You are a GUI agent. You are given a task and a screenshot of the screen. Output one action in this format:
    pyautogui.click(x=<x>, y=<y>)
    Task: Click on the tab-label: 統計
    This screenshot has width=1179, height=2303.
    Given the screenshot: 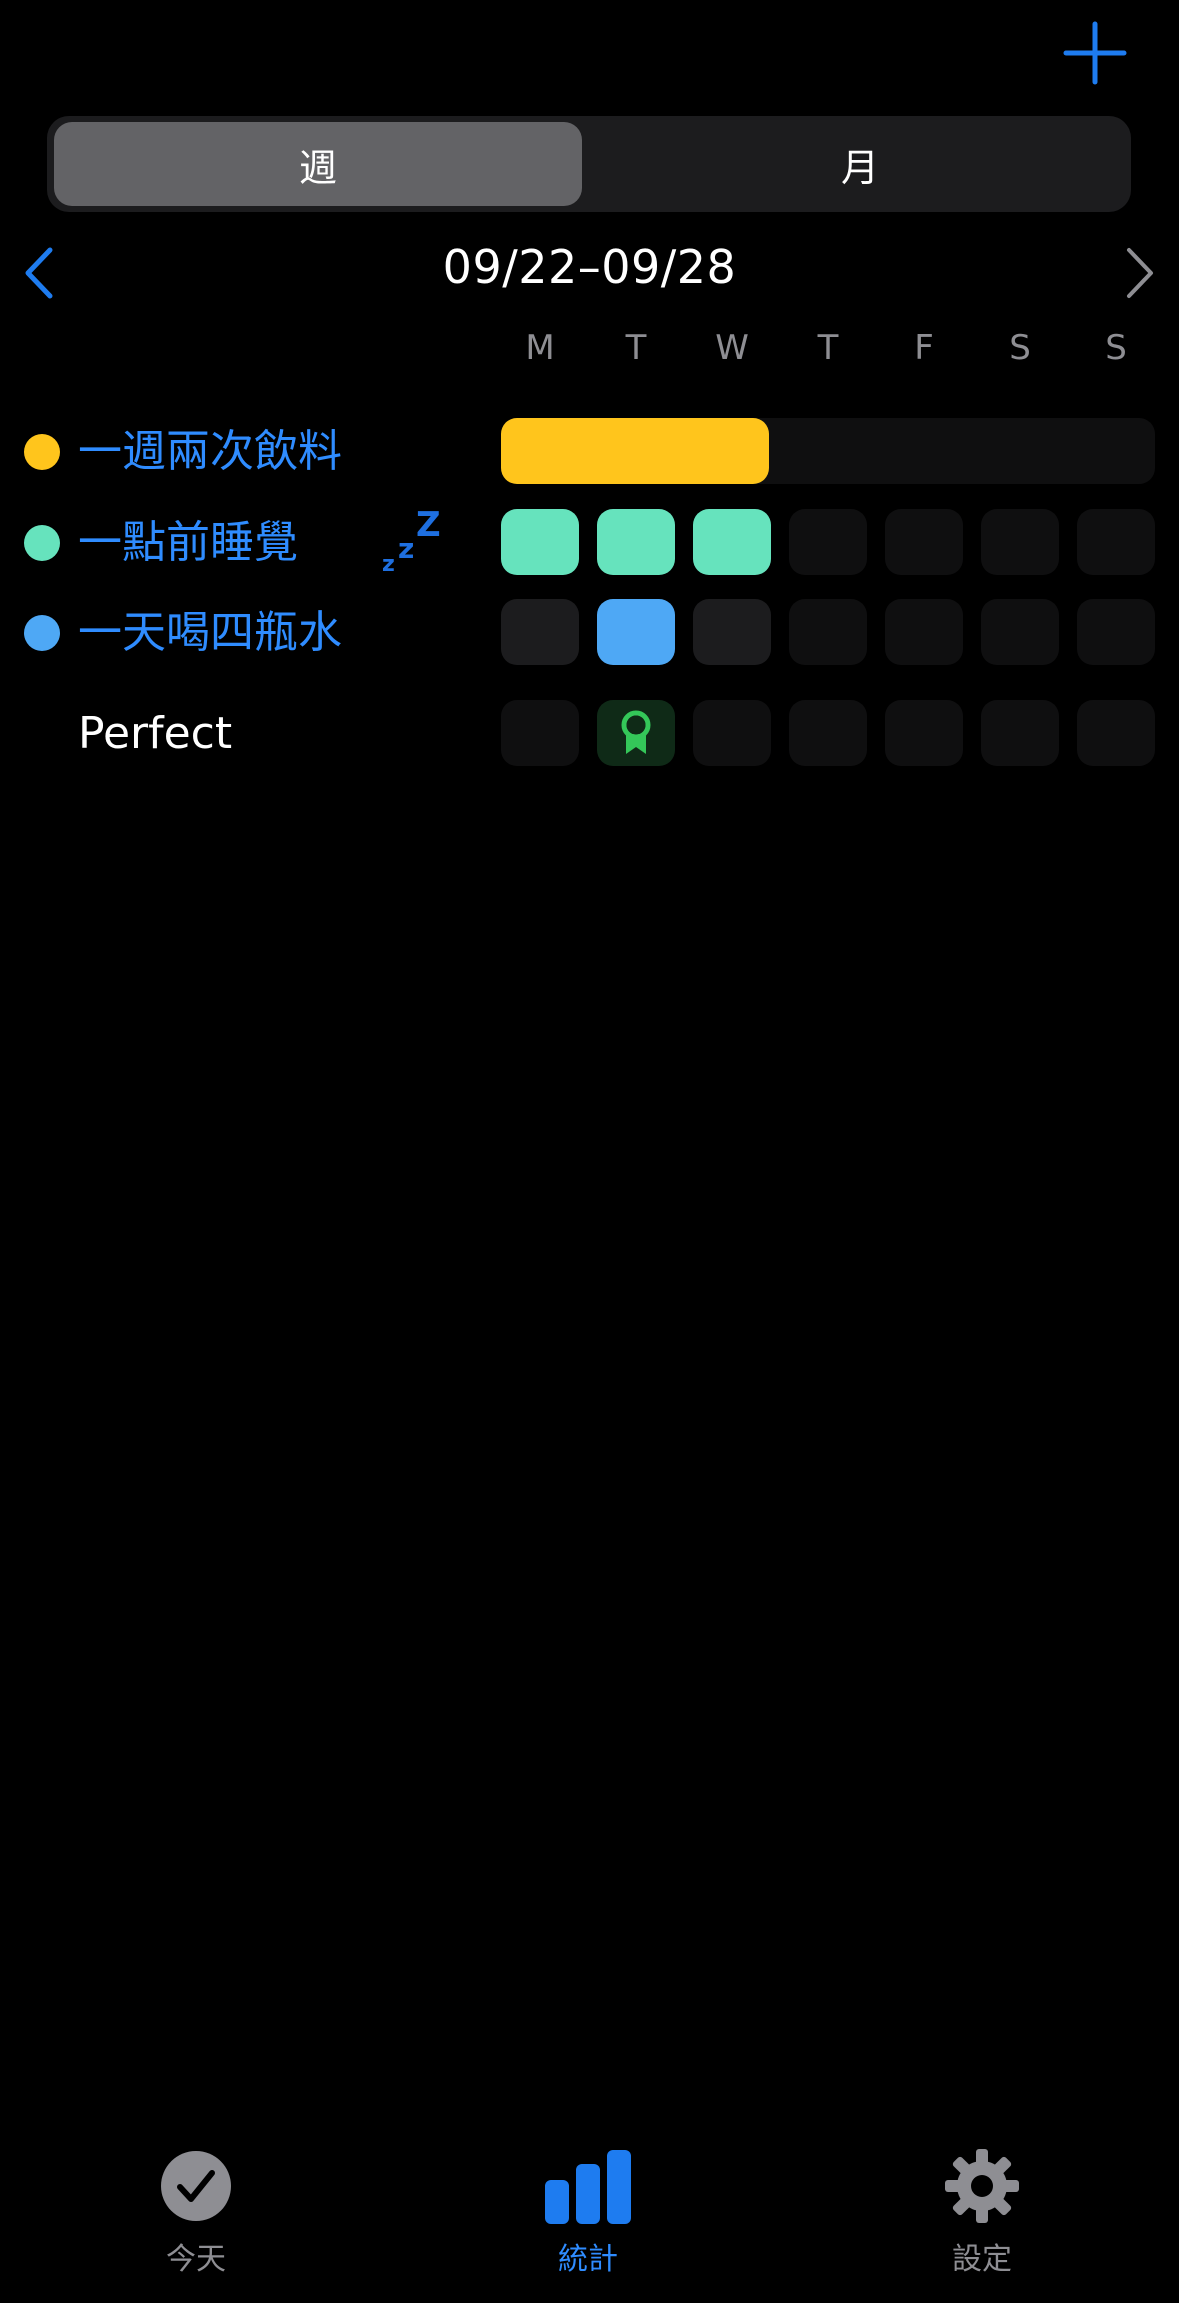 What is the action you would take?
    pyautogui.click(x=588, y=2259)
    